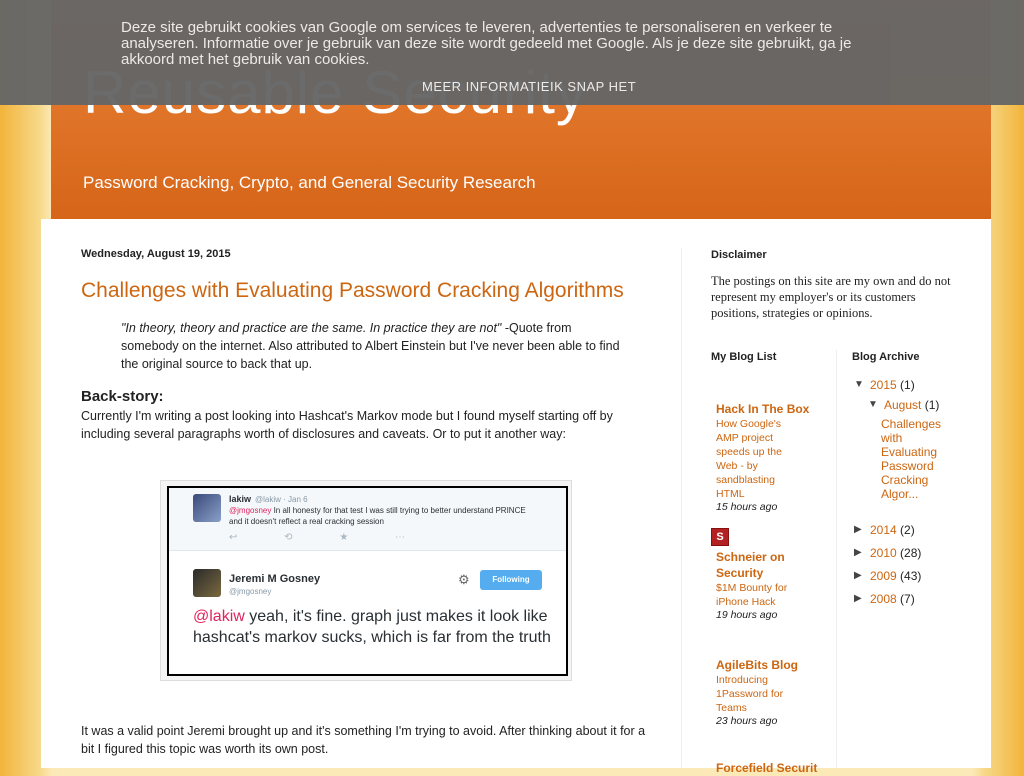 This screenshot has width=1024, height=776. Describe the element at coordinates (883, 385) in the screenshot. I see `archive-year-link: 2015` at that location.